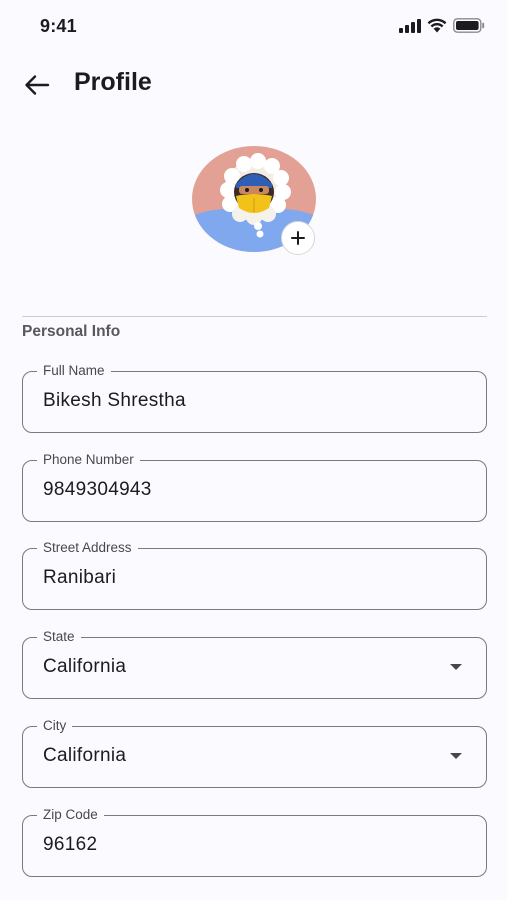 The width and height of the screenshot is (507, 900). Describe the element at coordinates (71, 331) in the screenshot. I see `section-title: Personal Info` at that location.